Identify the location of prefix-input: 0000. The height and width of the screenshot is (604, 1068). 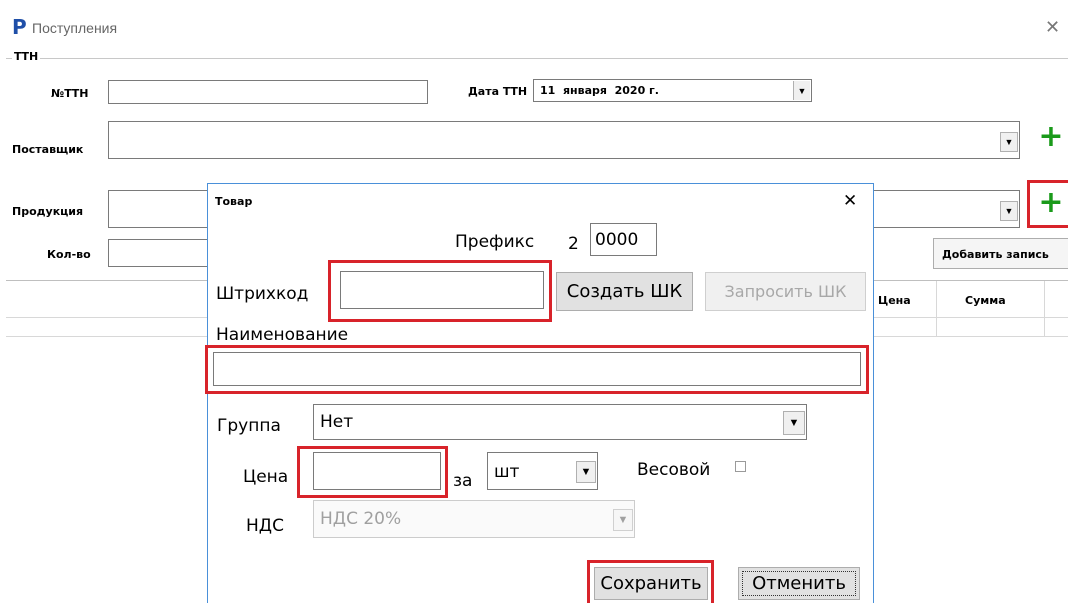
(623, 239).